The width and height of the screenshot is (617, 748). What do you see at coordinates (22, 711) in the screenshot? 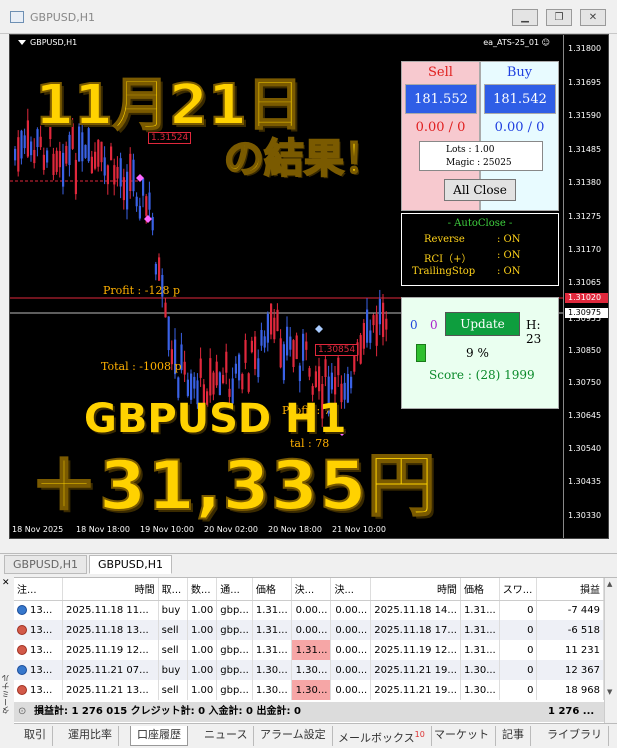
I see `summary-icon: ⊙` at bounding box center [22, 711].